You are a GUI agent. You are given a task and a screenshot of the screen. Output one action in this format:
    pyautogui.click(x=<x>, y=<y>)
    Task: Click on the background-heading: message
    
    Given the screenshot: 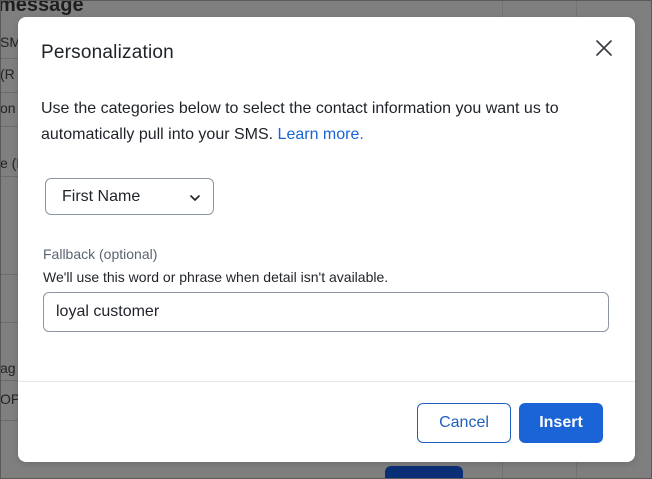 What is the action you would take?
    pyautogui.click(x=42, y=8)
    